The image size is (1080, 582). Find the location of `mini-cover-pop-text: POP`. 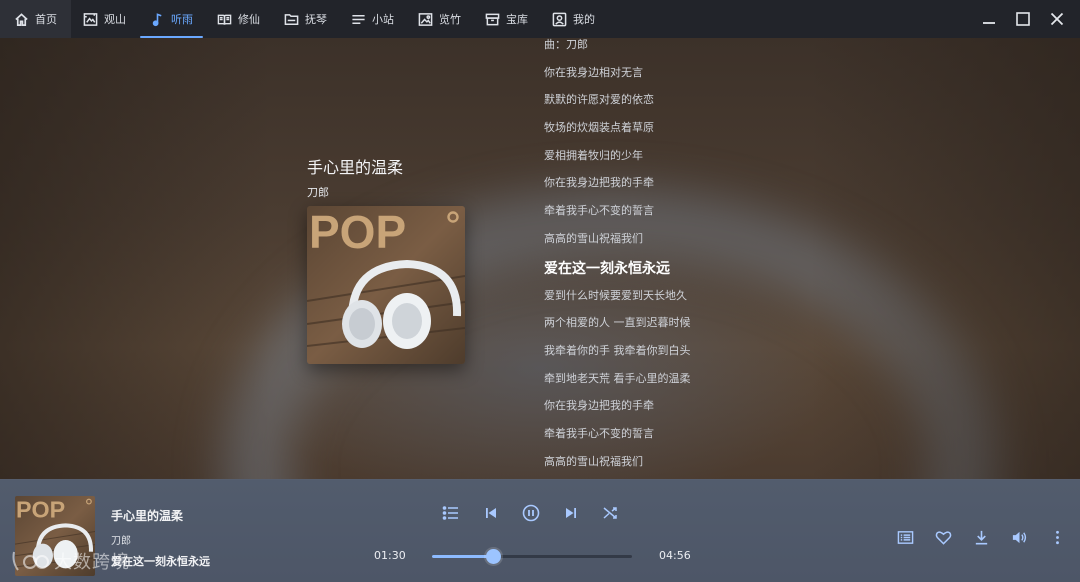

mini-cover-pop-text: POP is located at coordinates (40, 509).